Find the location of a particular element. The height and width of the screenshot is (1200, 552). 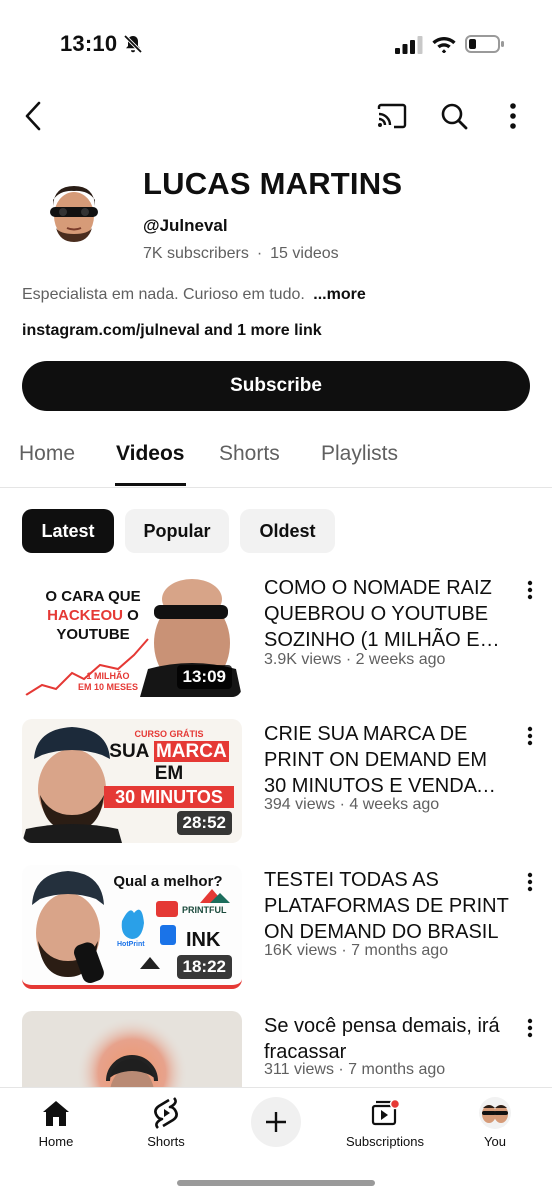

back-button is located at coordinates (33, 116).